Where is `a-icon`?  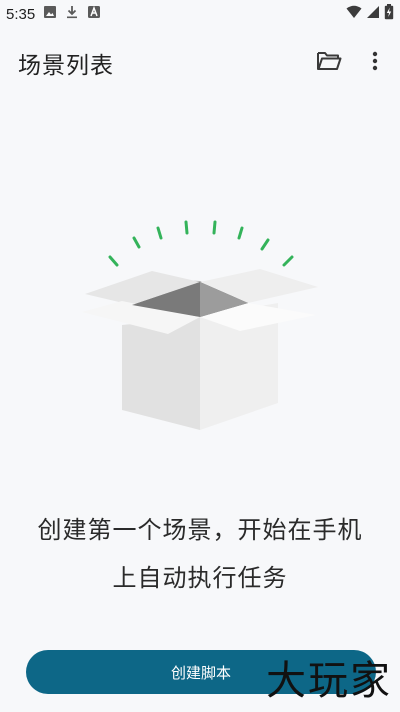
a-icon is located at coordinates (94, 14).